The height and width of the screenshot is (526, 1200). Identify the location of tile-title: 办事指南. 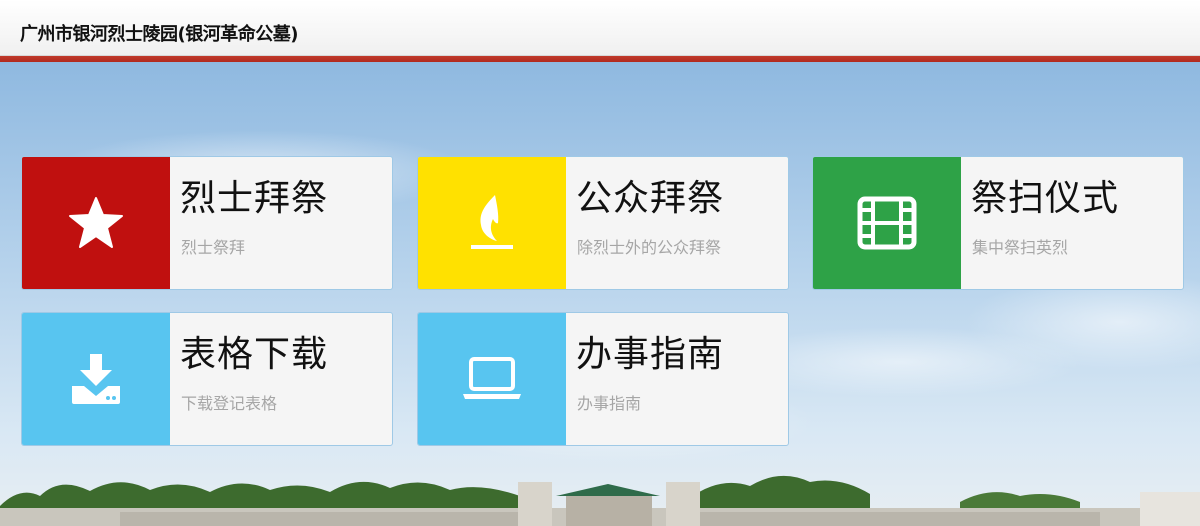
(650, 354).